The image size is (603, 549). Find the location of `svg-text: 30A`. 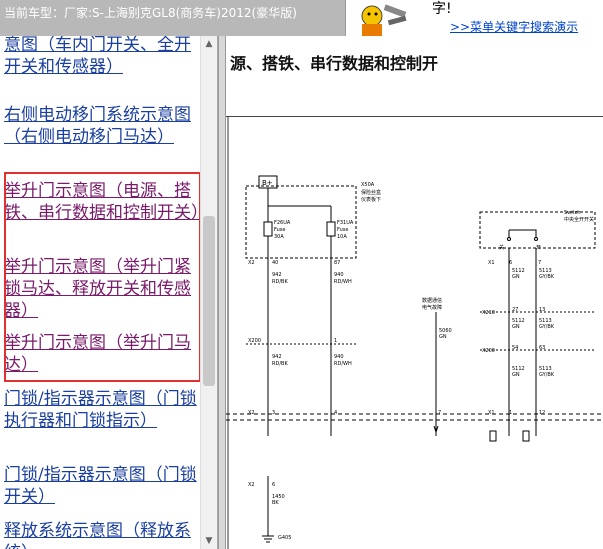

svg-text: 30A is located at coordinates (279, 237).